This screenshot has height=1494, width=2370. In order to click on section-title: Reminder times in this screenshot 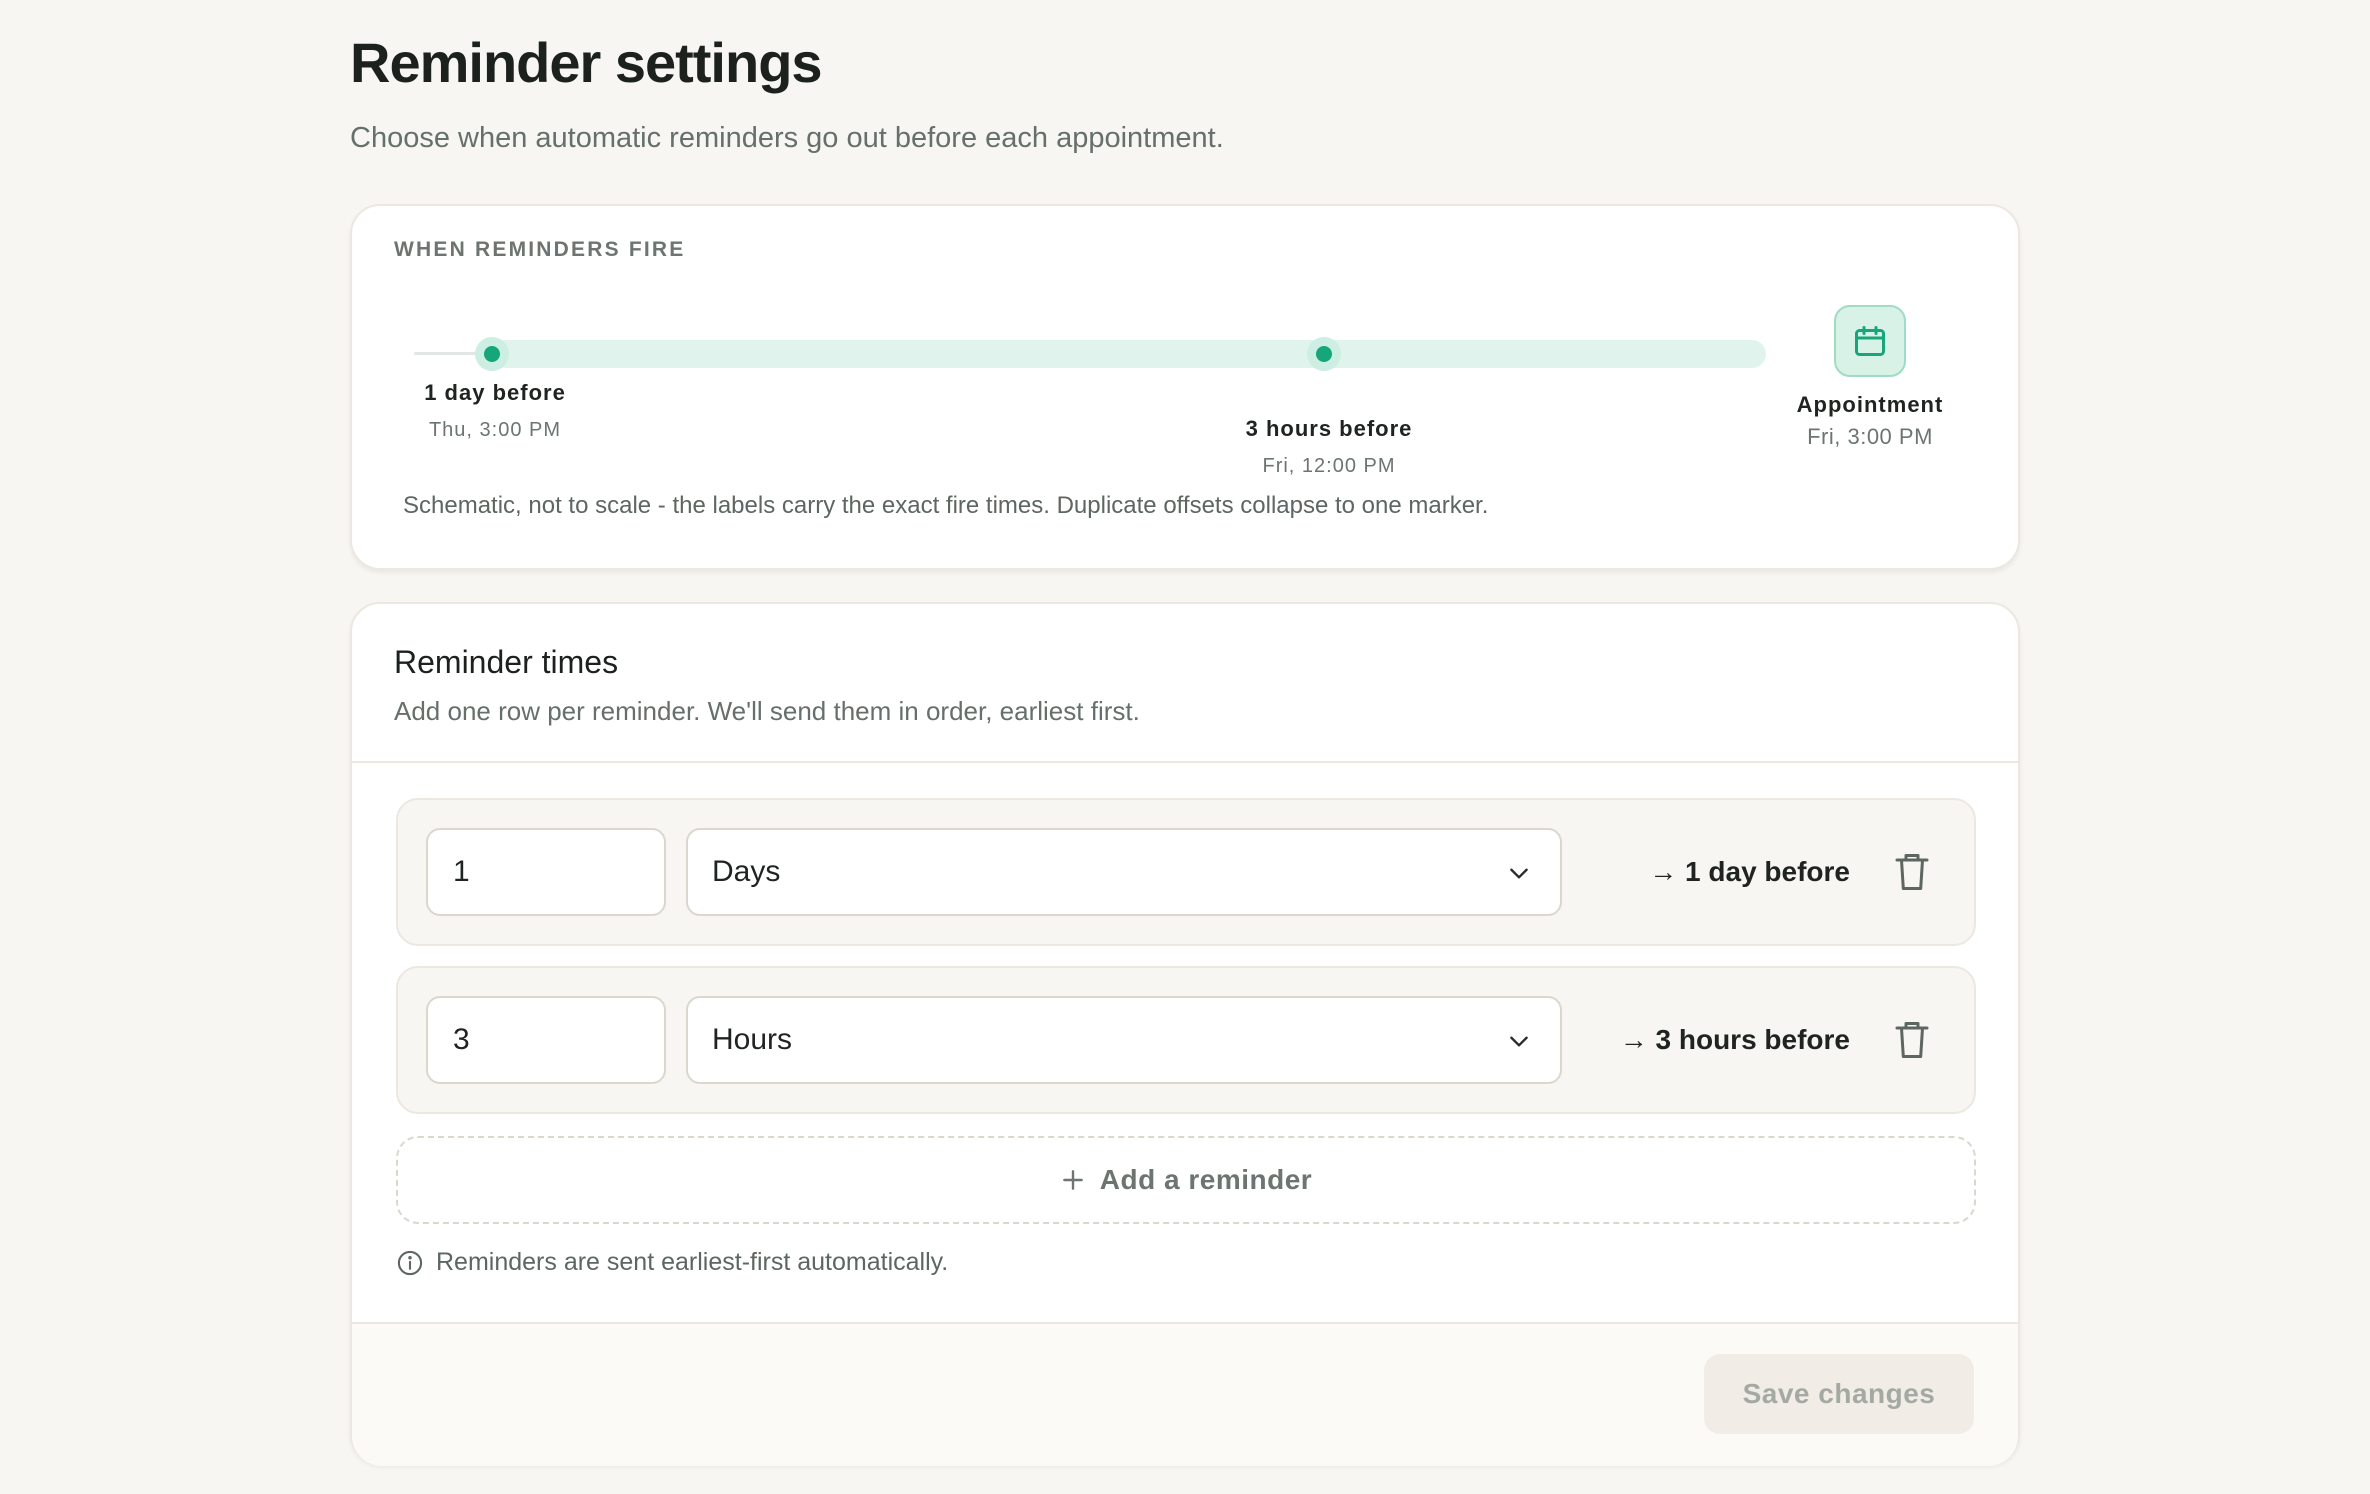, I will do `click(506, 662)`.